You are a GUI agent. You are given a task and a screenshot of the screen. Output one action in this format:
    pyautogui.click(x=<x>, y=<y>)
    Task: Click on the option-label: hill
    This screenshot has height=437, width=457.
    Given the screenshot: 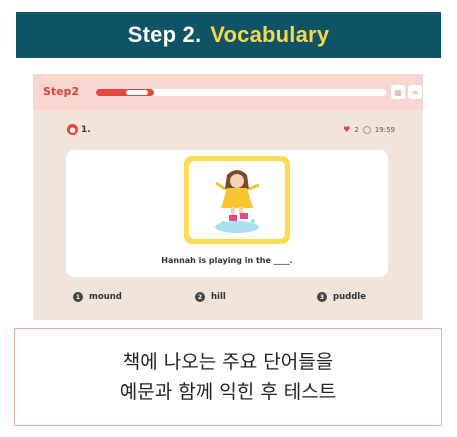 What is the action you would take?
    pyautogui.click(x=218, y=297)
    